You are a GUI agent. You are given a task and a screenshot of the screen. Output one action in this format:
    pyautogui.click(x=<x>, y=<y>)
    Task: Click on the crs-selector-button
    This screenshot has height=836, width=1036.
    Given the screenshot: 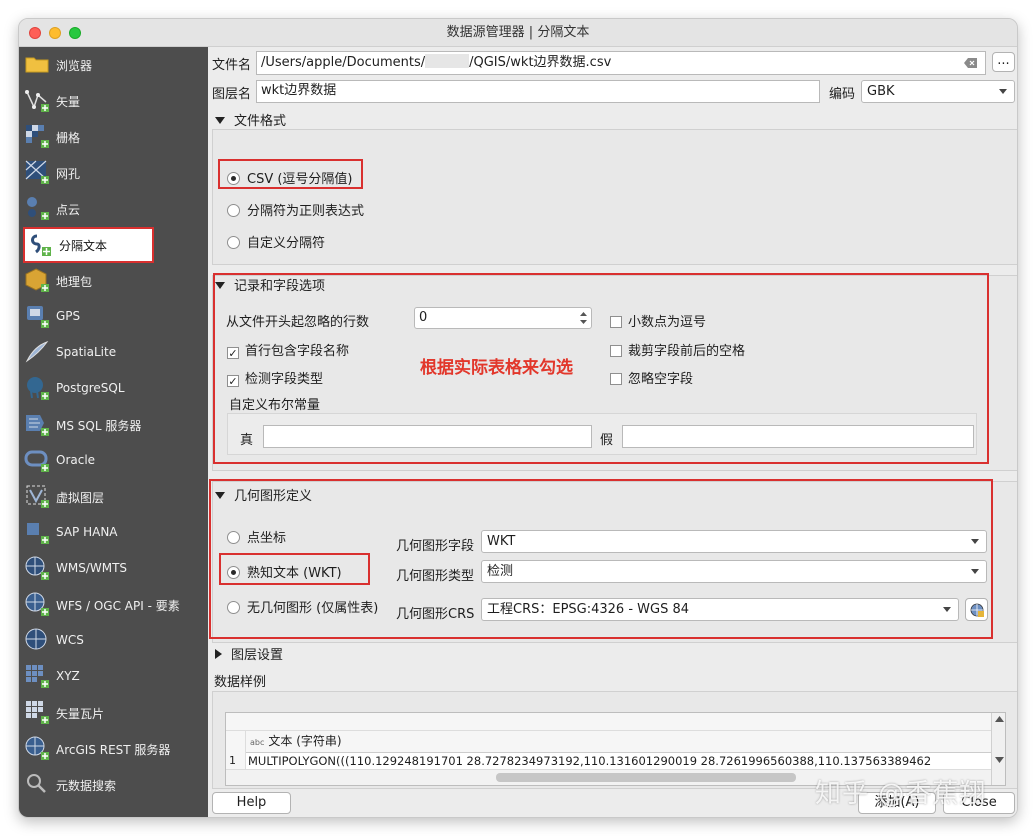 What is the action you would take?
    pyautogui.click(x=976, y=609)
    